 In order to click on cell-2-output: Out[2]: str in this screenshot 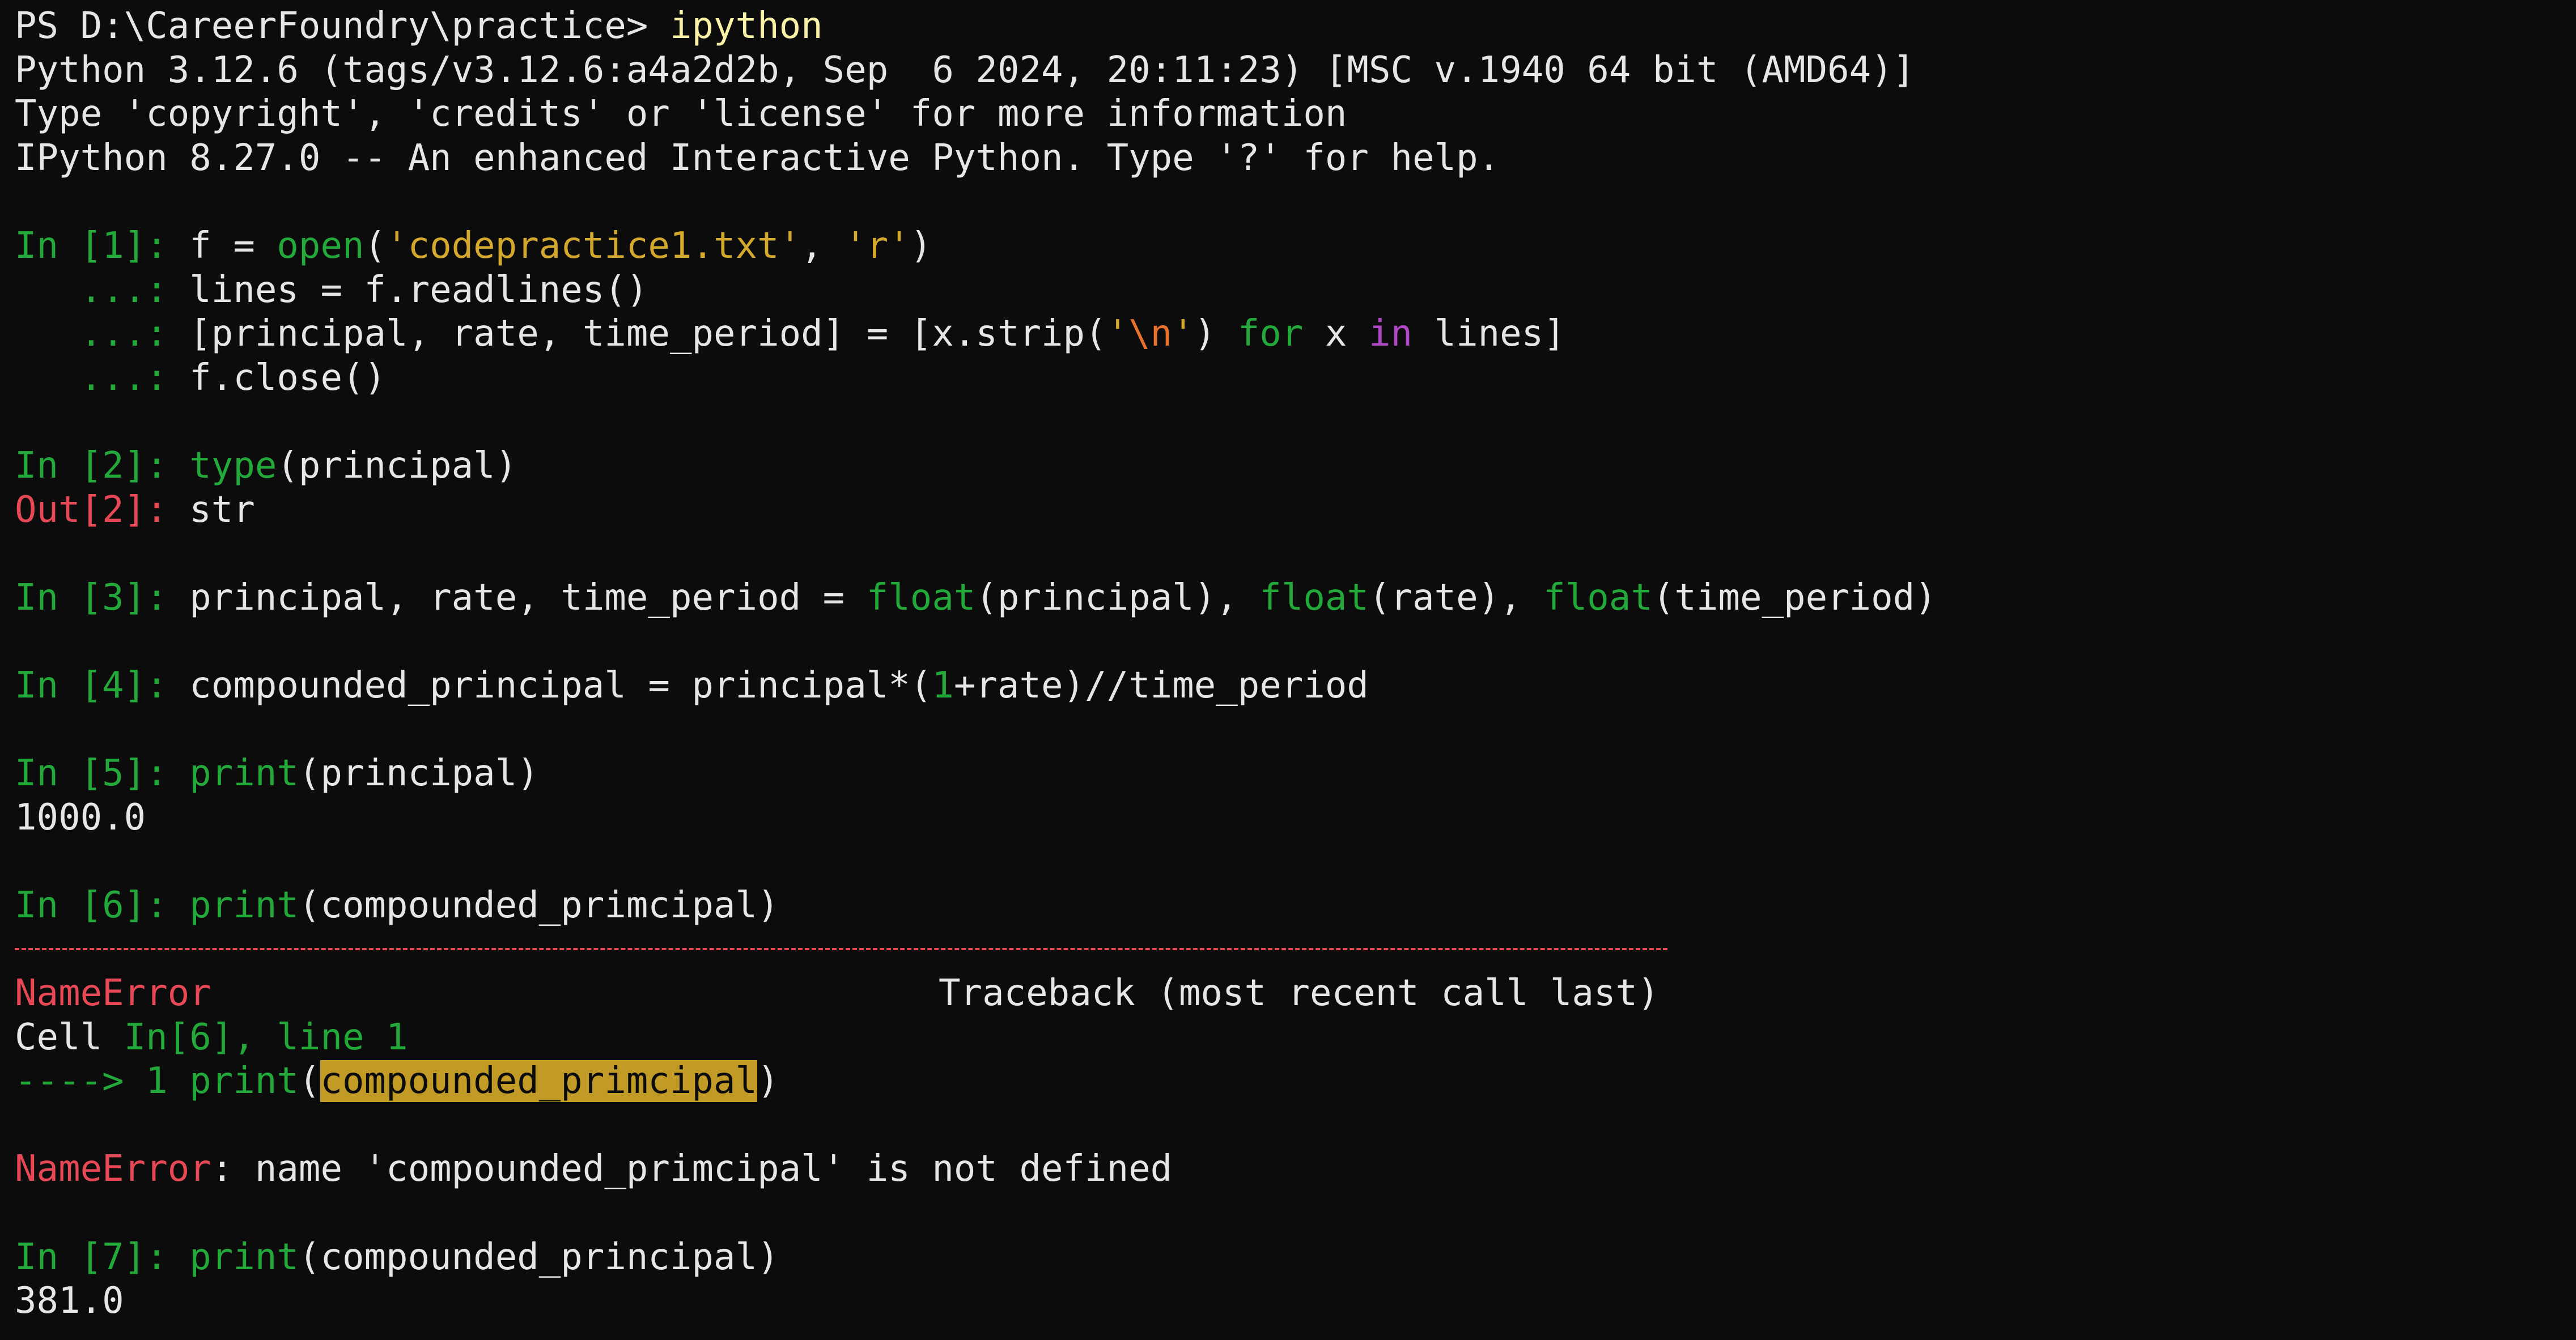, I will do `click(1295, 510)`.